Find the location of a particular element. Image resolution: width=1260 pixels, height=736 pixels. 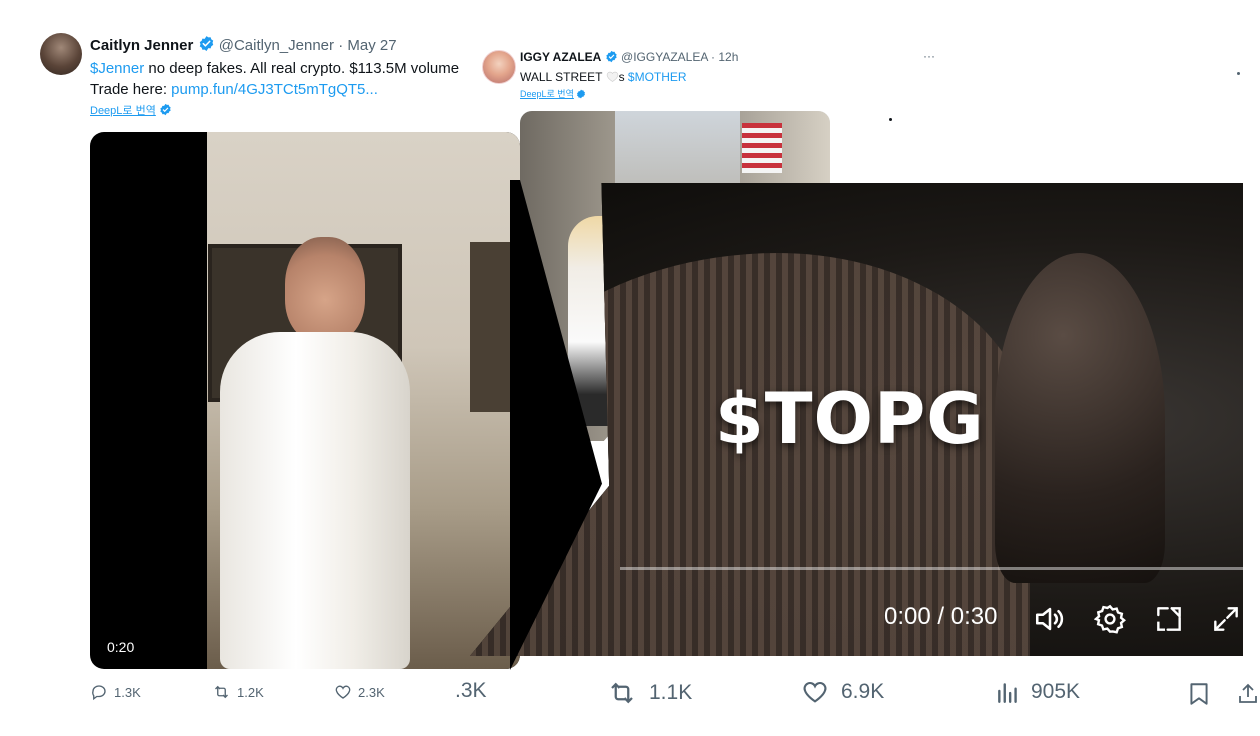

cashtag-mother: $MOTHER is located at coordinates (657, 77).